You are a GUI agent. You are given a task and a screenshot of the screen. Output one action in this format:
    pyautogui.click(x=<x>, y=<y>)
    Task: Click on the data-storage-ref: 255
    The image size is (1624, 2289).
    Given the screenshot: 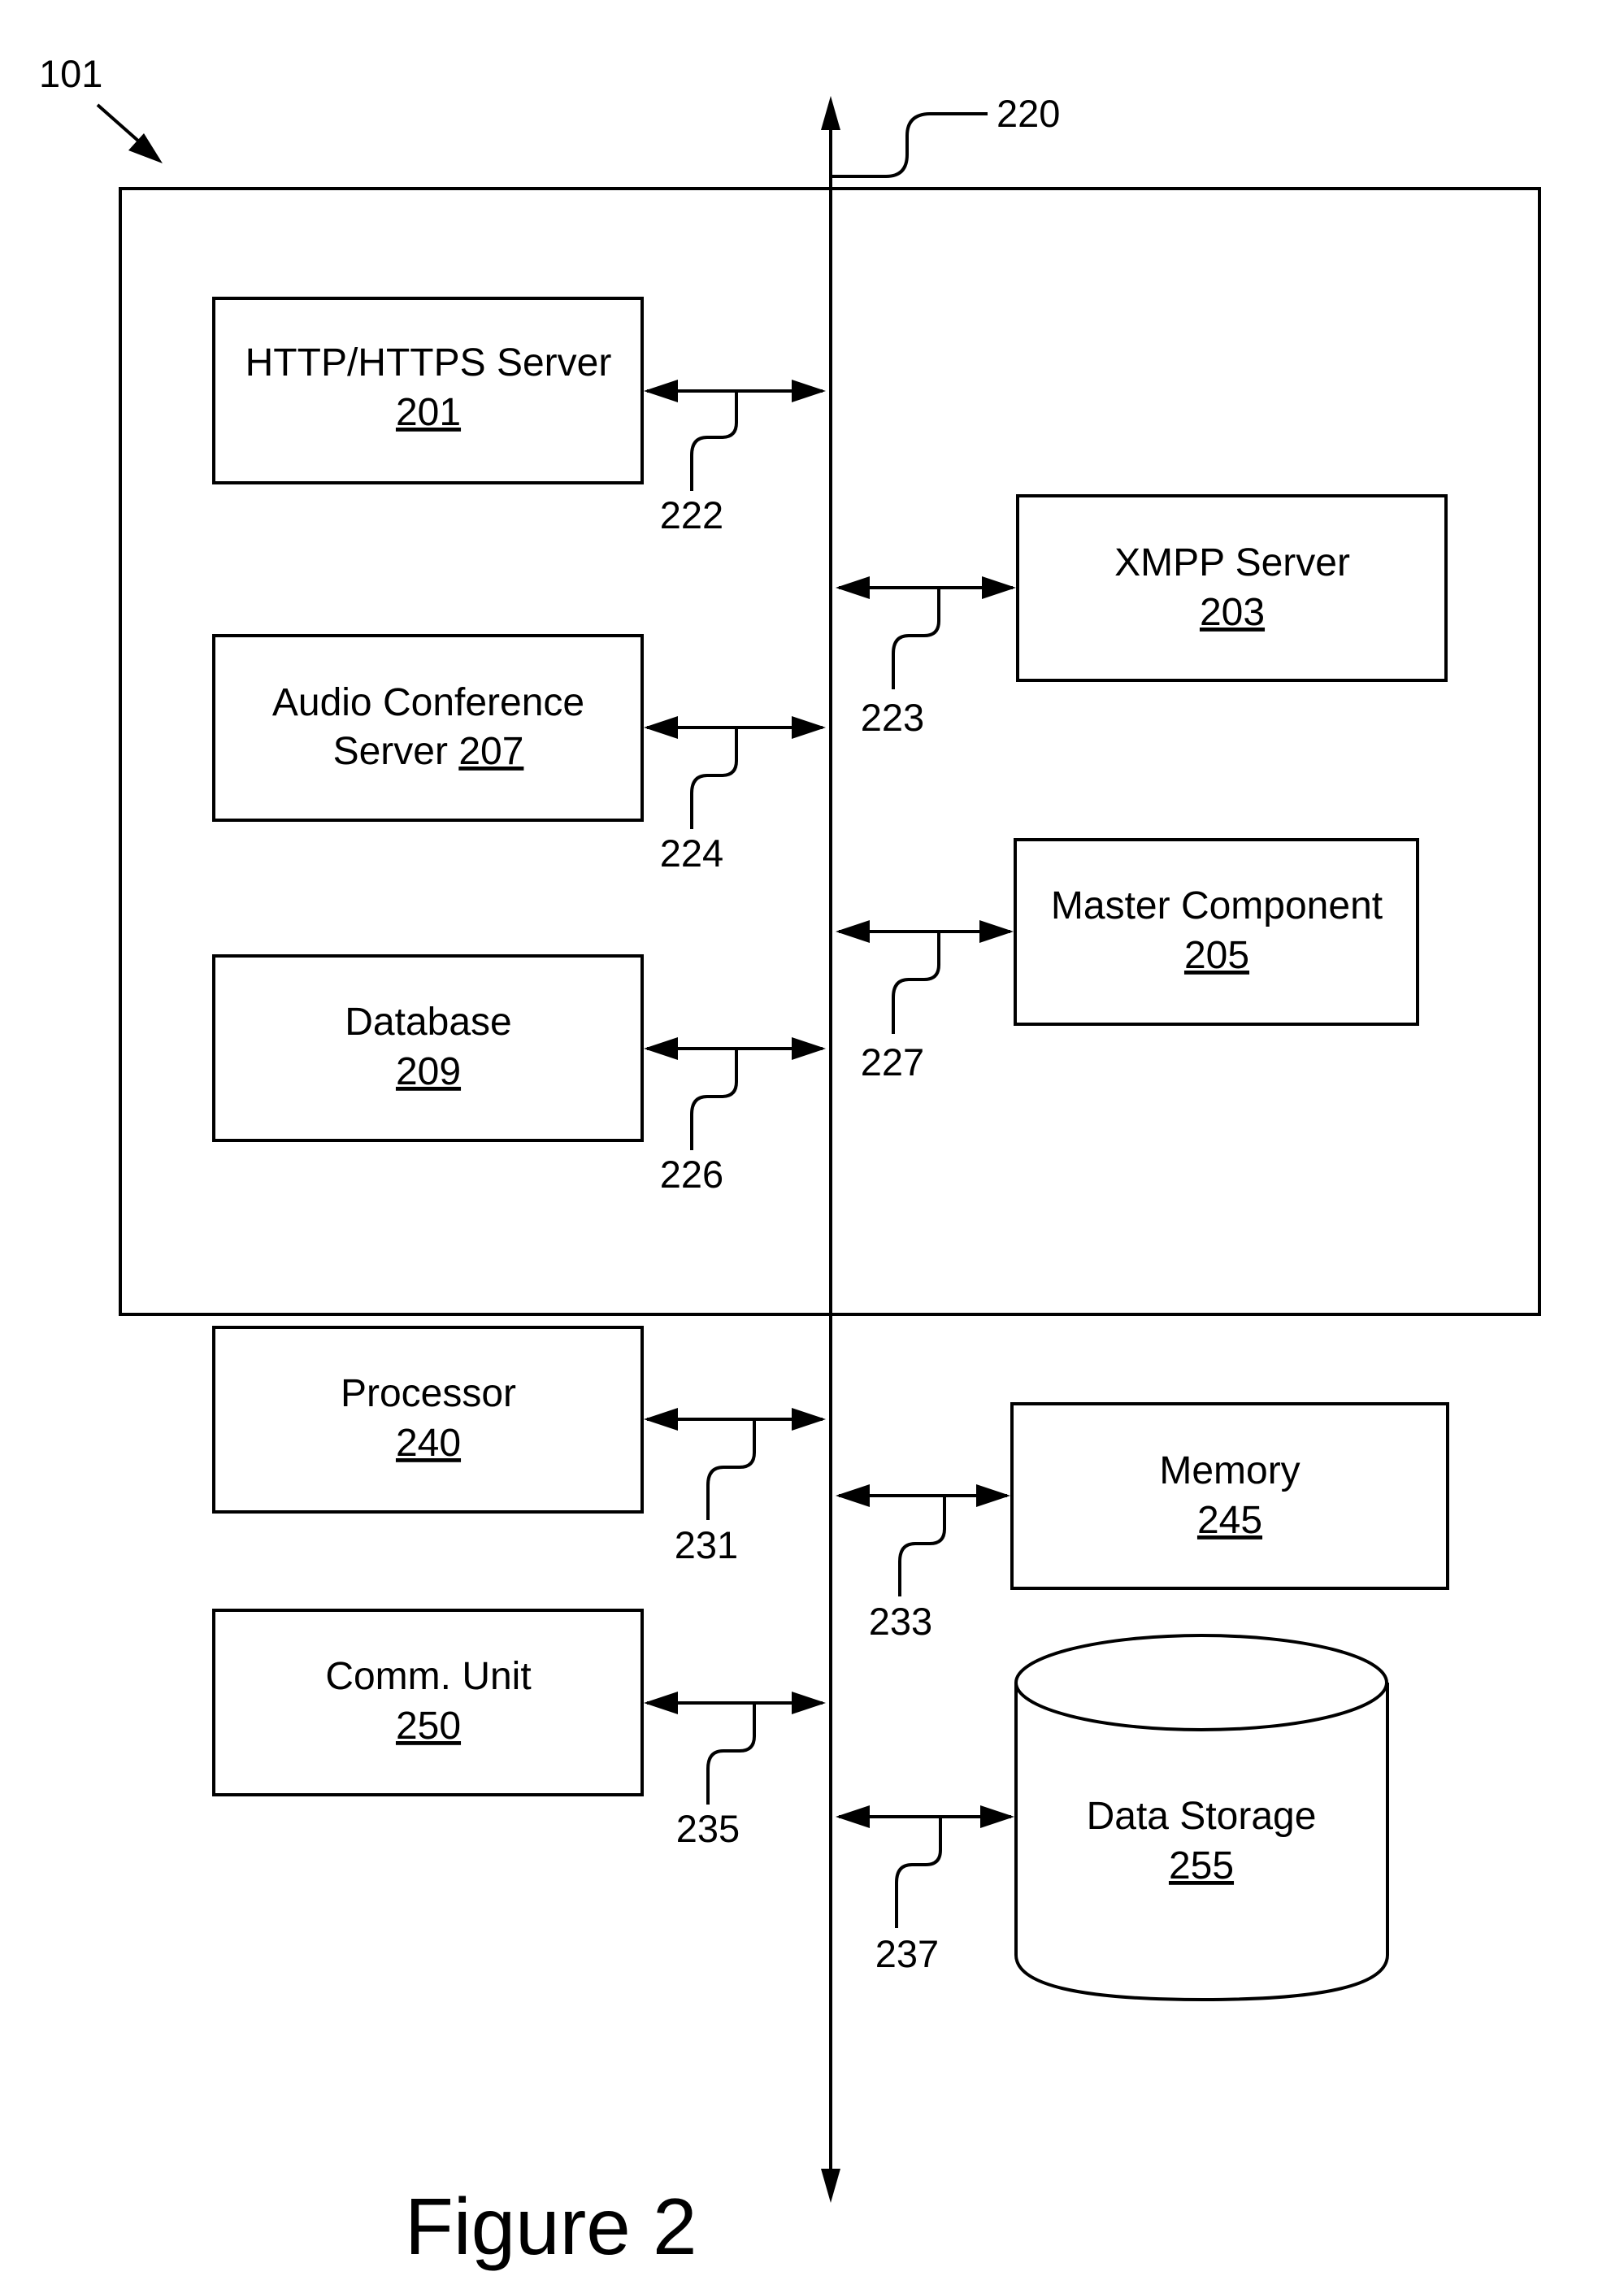 What is the action you would take?
    pyautogui.click(x=1201, y=1865)
    